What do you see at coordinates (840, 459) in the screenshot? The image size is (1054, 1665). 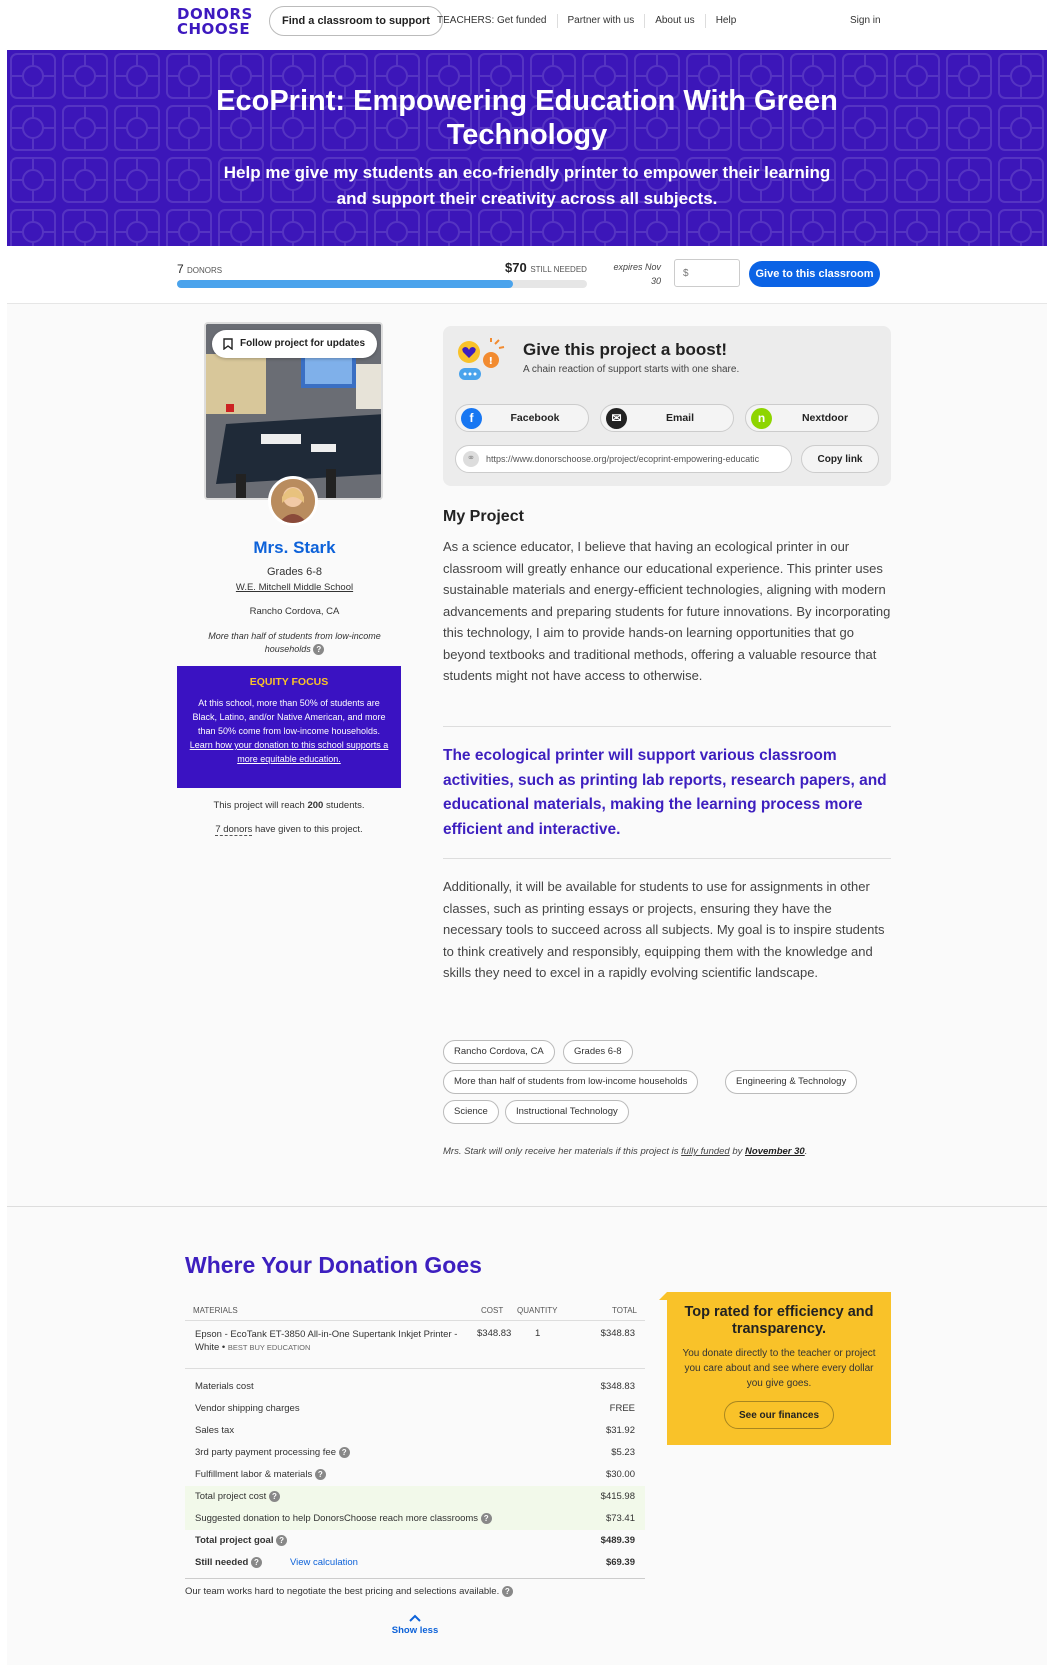 I see `copy-link-button: Copy link` at bounding box center [840, 459].